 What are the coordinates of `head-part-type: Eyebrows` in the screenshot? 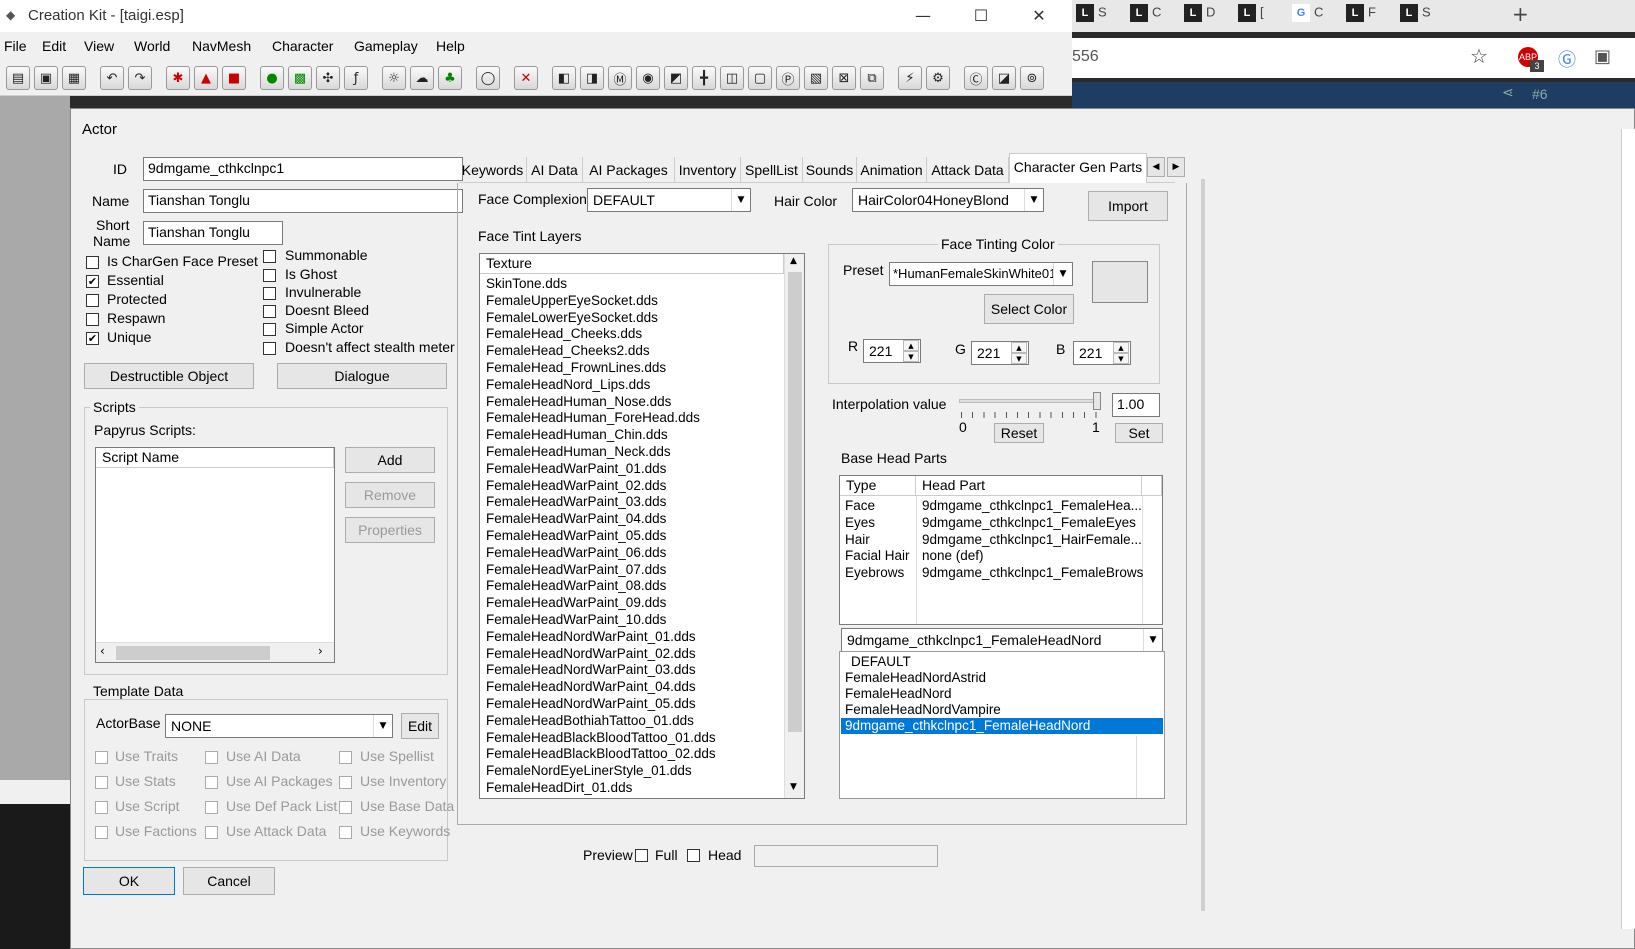 It's located at (874, 572).